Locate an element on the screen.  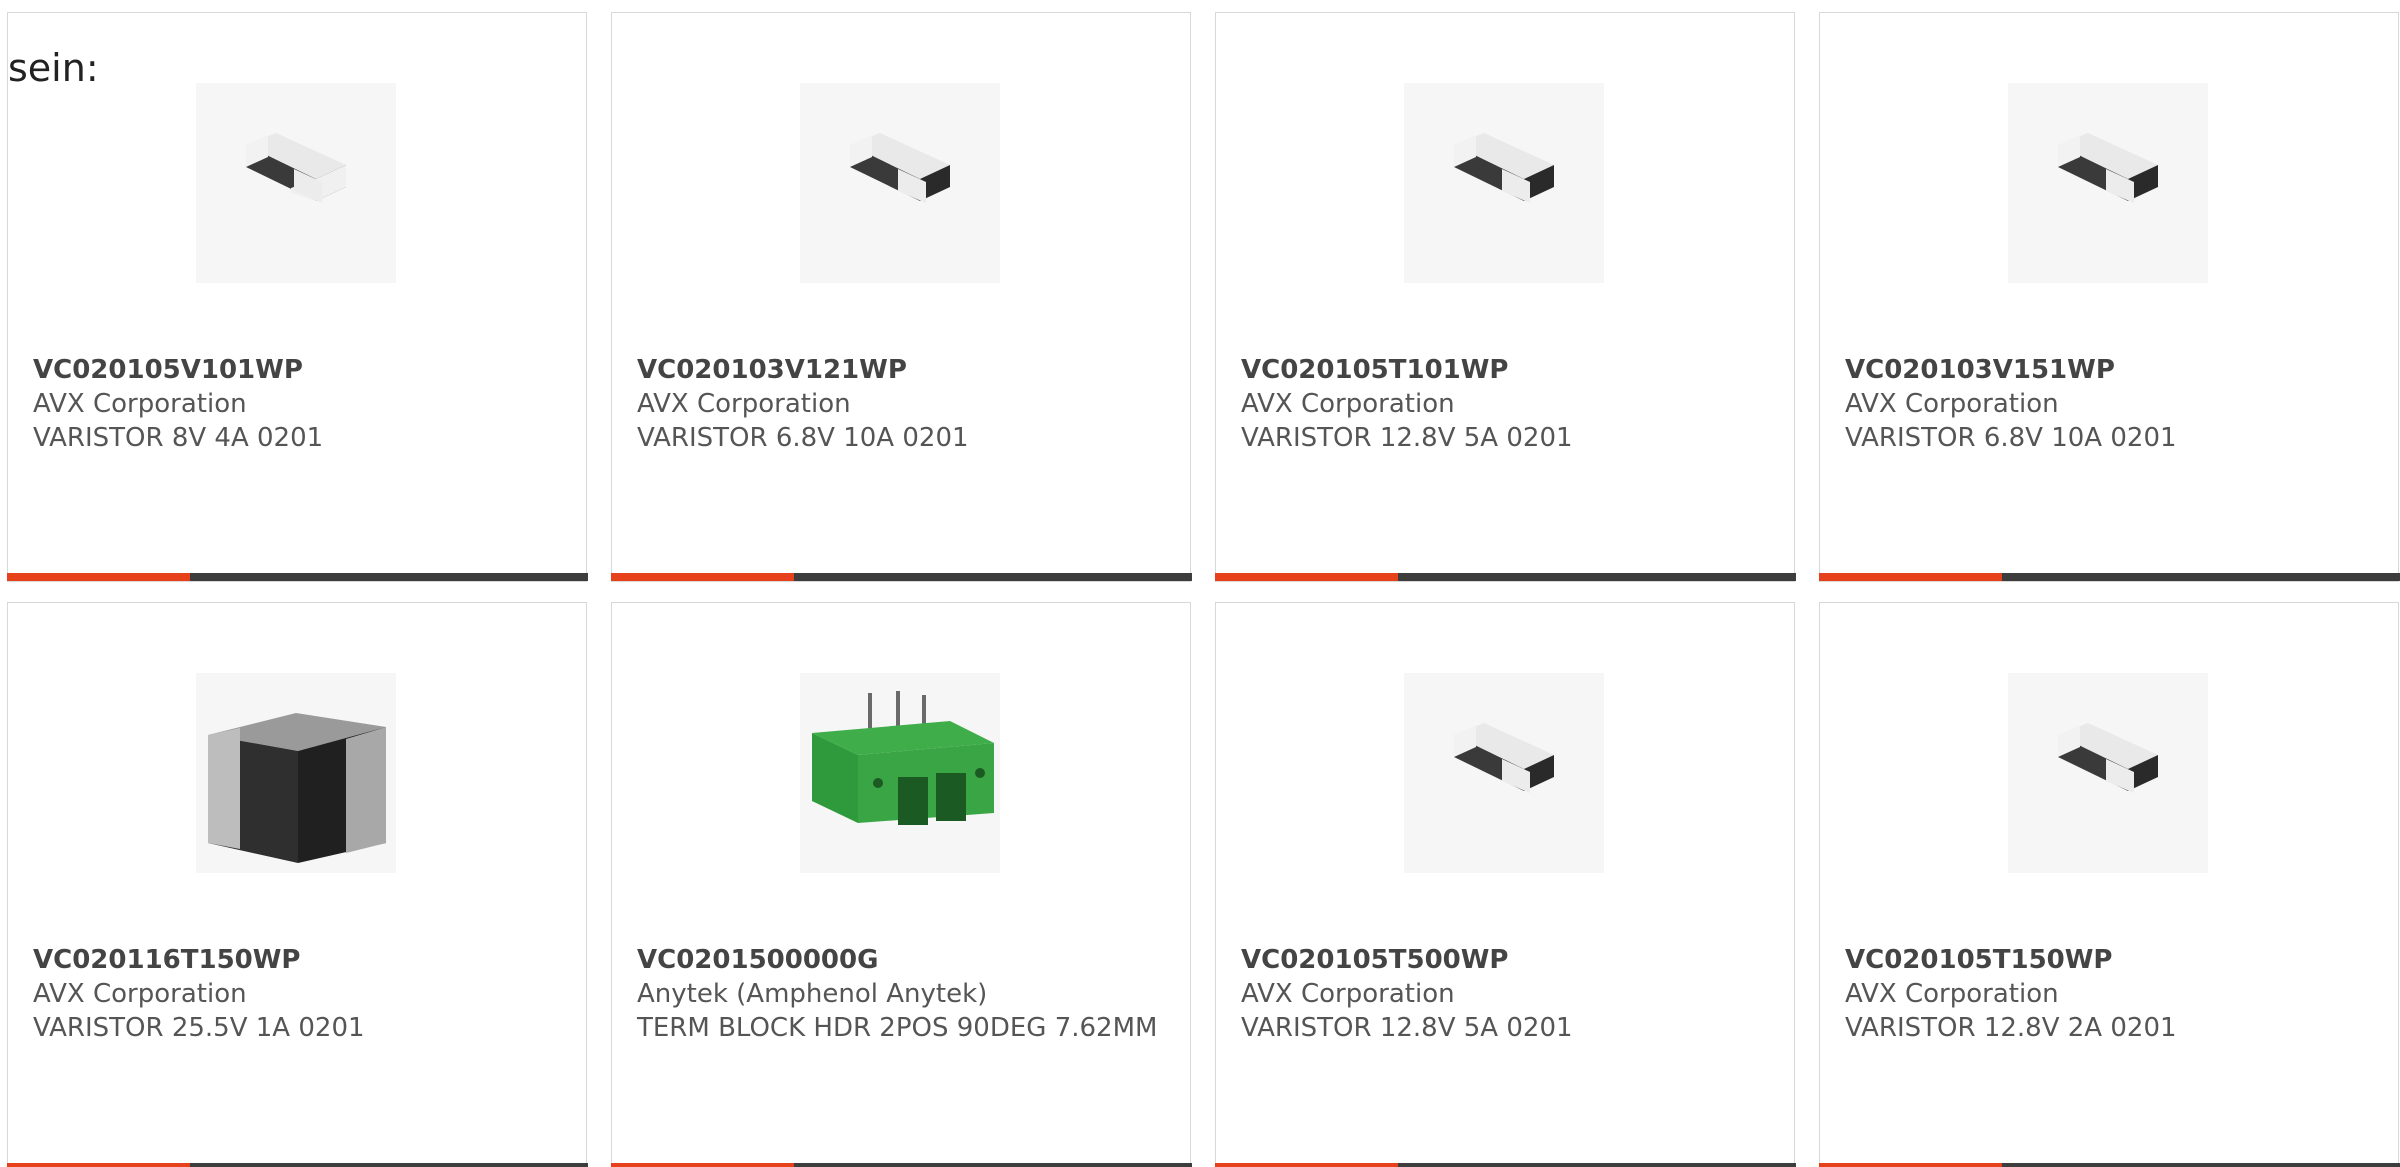
lead-text: sein: is located at coordinates (53, 68).